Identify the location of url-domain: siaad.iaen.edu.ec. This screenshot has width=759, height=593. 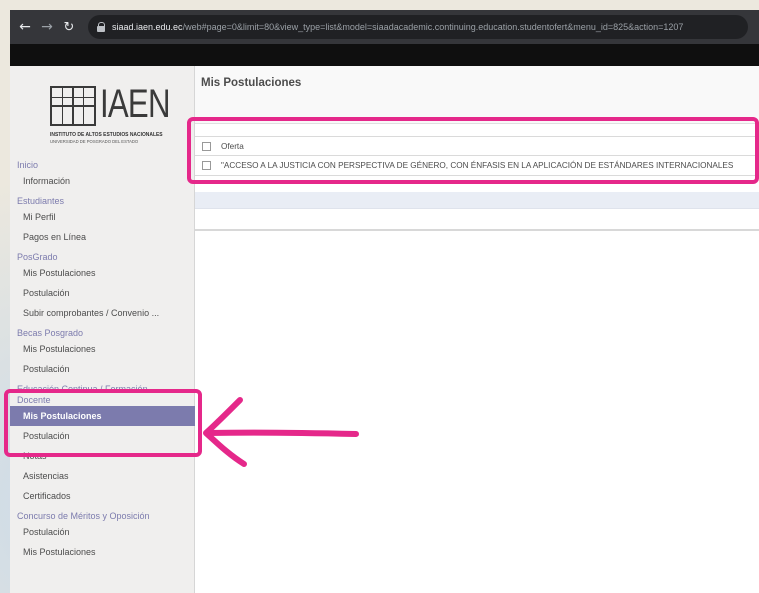
(147, 27).